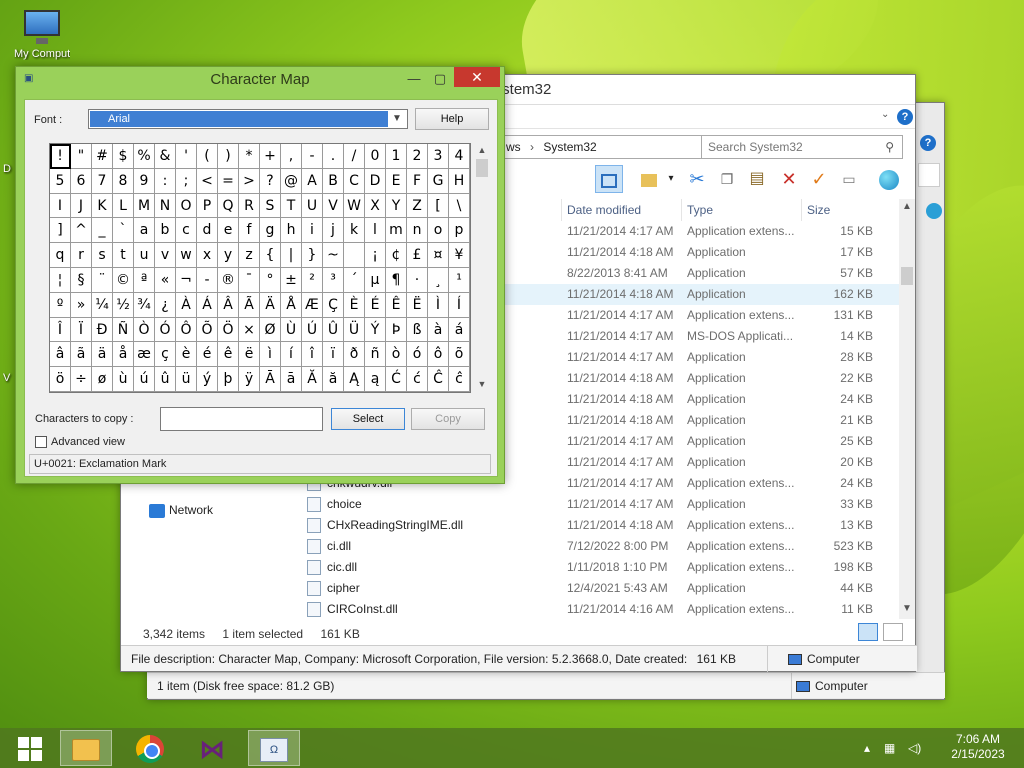 This screenshot has width=1024, height=768. Describe the element at coordinates (375, 156) in the screenshot. I see `character-cell: 0` at that location.